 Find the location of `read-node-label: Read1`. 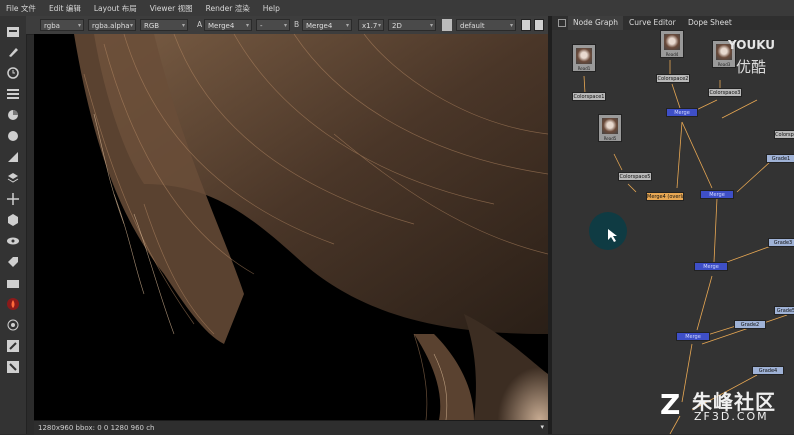

read-node-label: Read1 is located at coordinates (584, 68).